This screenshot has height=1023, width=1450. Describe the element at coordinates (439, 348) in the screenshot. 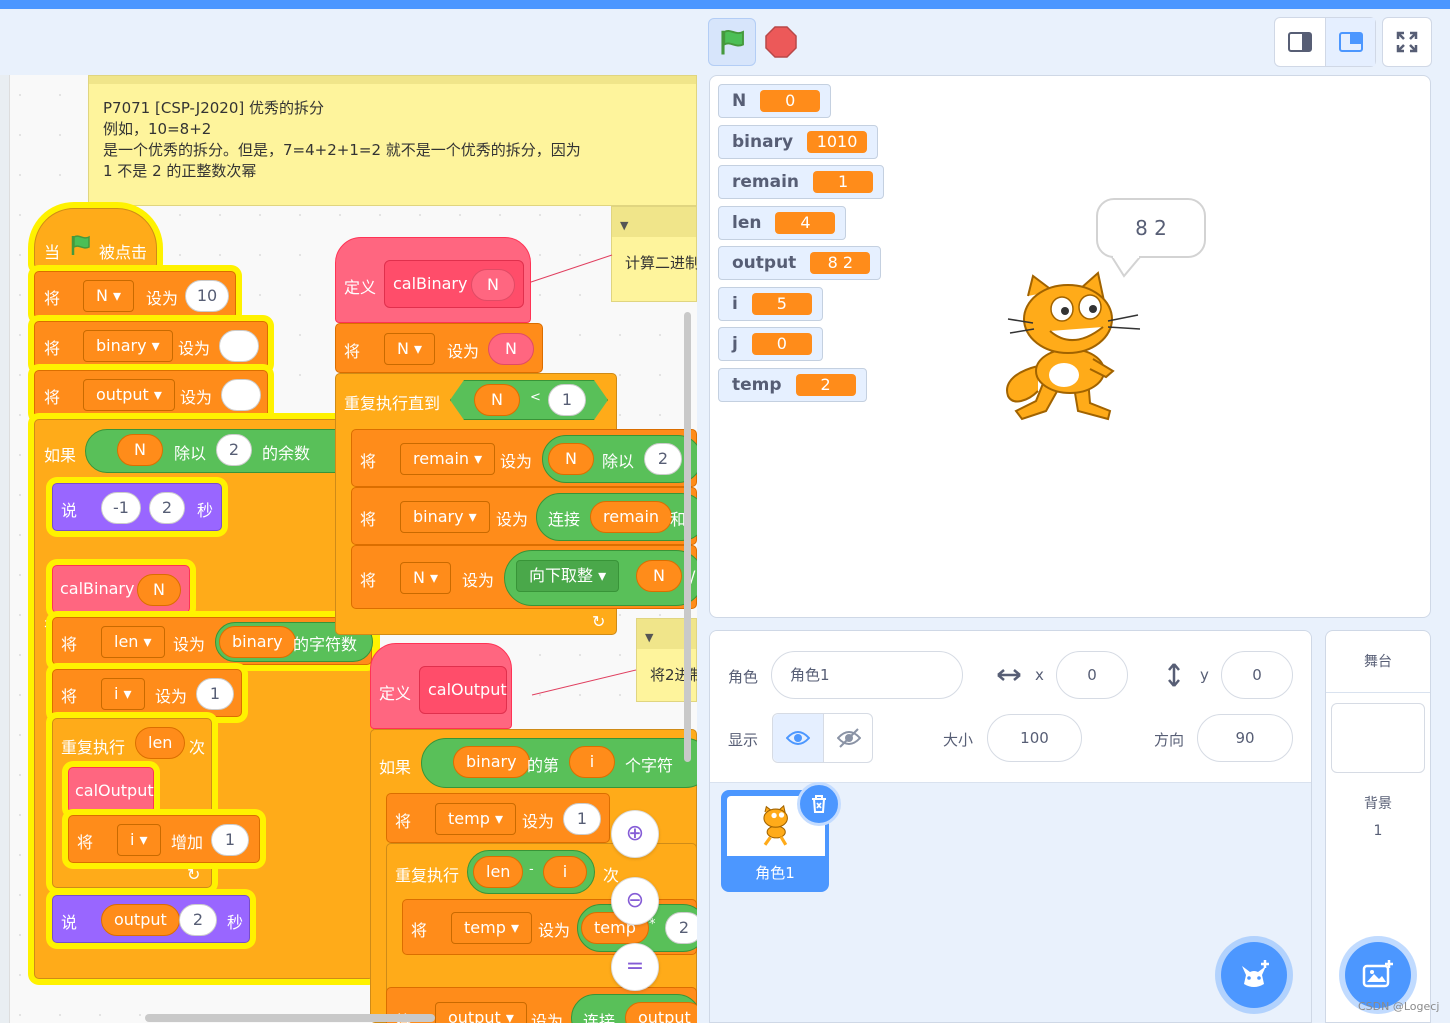

I see `set-variable-block: 将 N ▾ 设为 N` at that location.